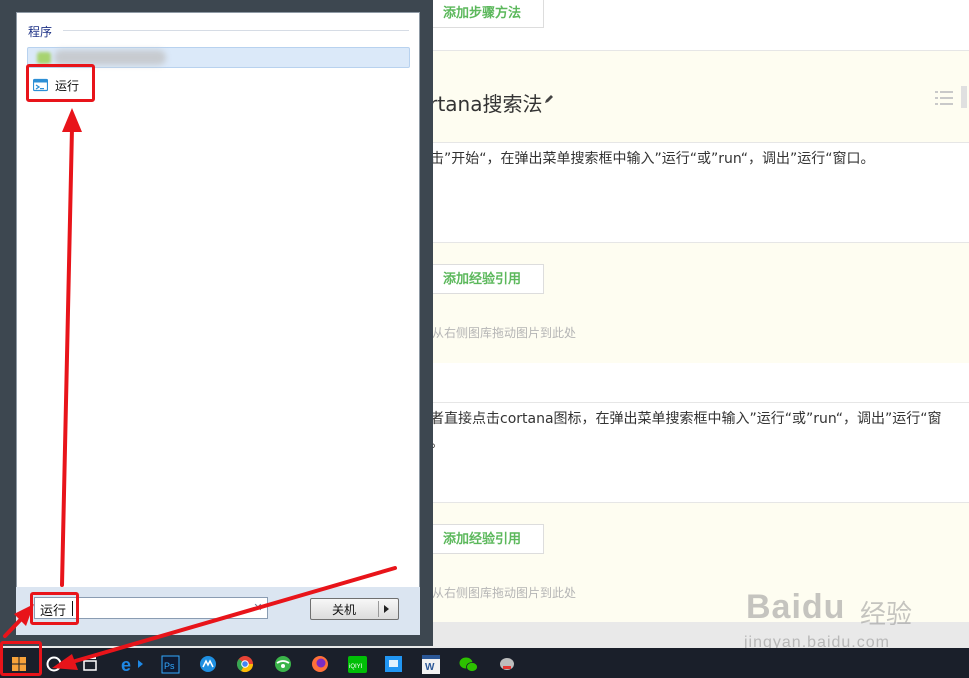  I want to click on kugou-icon, so click(209, 664).